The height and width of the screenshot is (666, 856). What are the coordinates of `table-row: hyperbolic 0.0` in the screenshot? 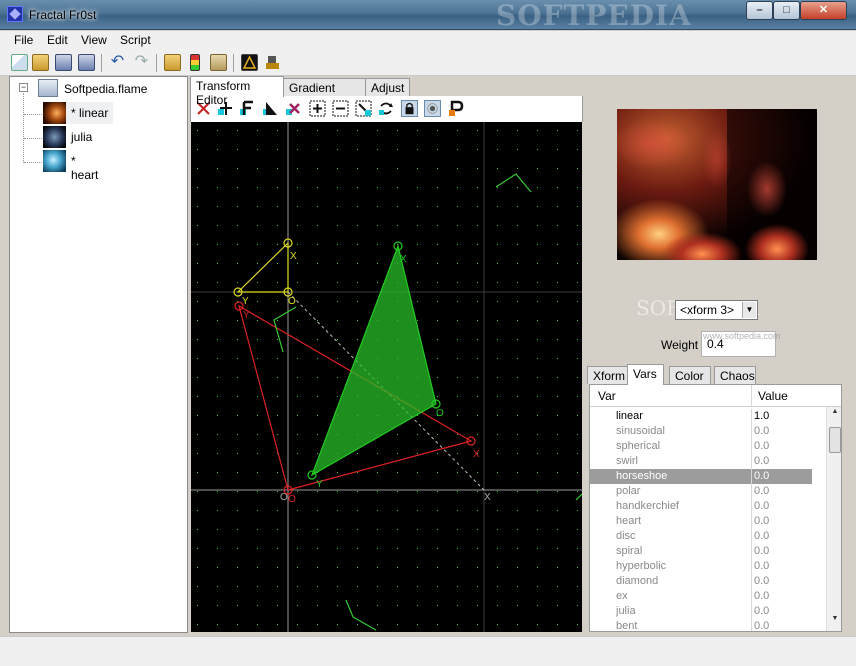 It's located at (701, 566).